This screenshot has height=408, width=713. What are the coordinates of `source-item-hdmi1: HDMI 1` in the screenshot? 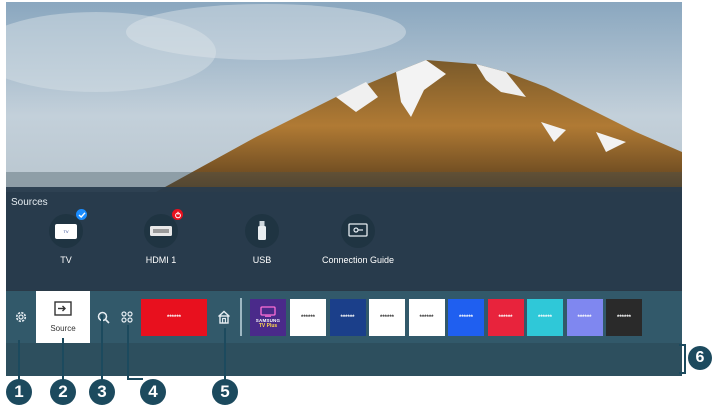 It's located at (161, 241).